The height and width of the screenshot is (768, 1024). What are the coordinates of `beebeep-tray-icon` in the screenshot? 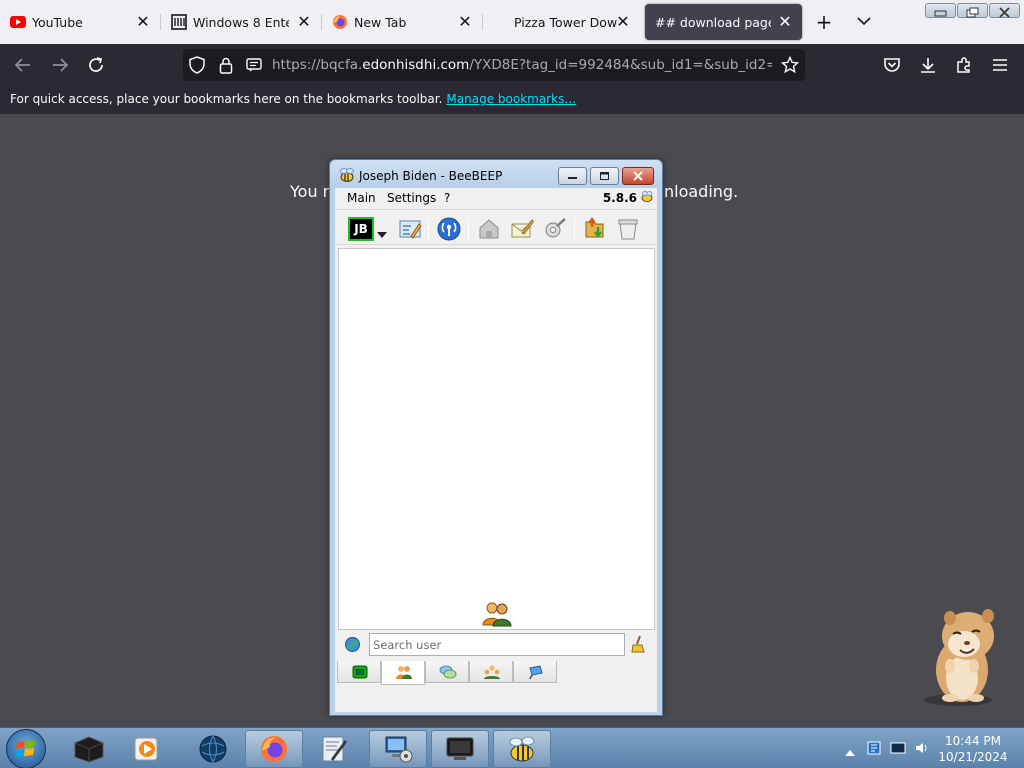 It's located at (874, 748).